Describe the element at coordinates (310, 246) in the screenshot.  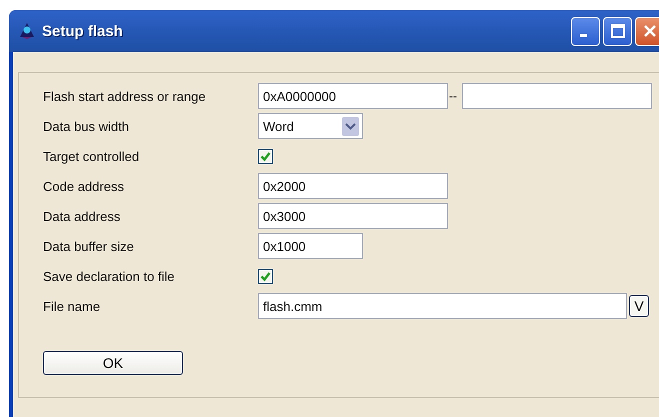
I see `text-field: 0x1000` at that location.